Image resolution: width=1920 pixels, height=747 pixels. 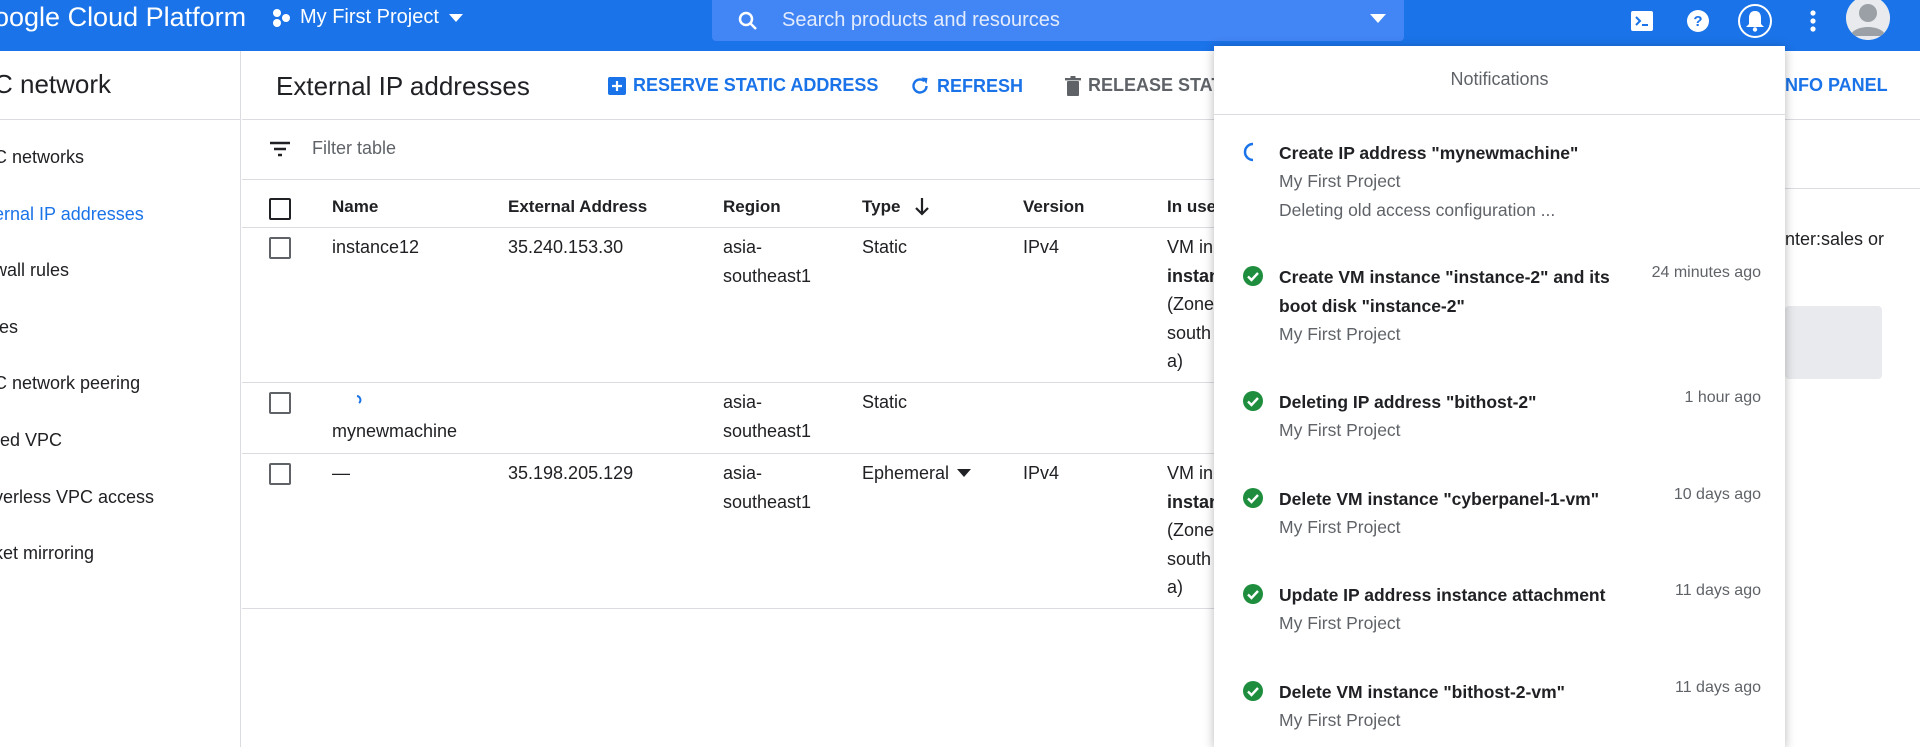 What do you see at coordinates (577, 207) in the screenshot?
I see `column-header-external-address: External Address` at bounding box center [577, 207].